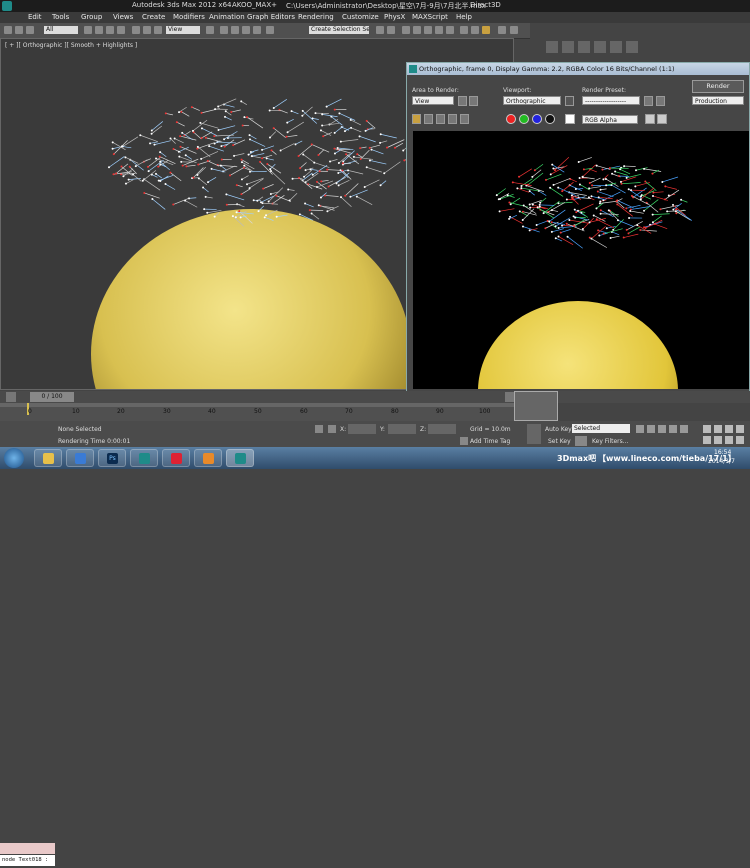 This screenshot has height=868, width=750. I want to click on orbit-icon, so click(729, 440).